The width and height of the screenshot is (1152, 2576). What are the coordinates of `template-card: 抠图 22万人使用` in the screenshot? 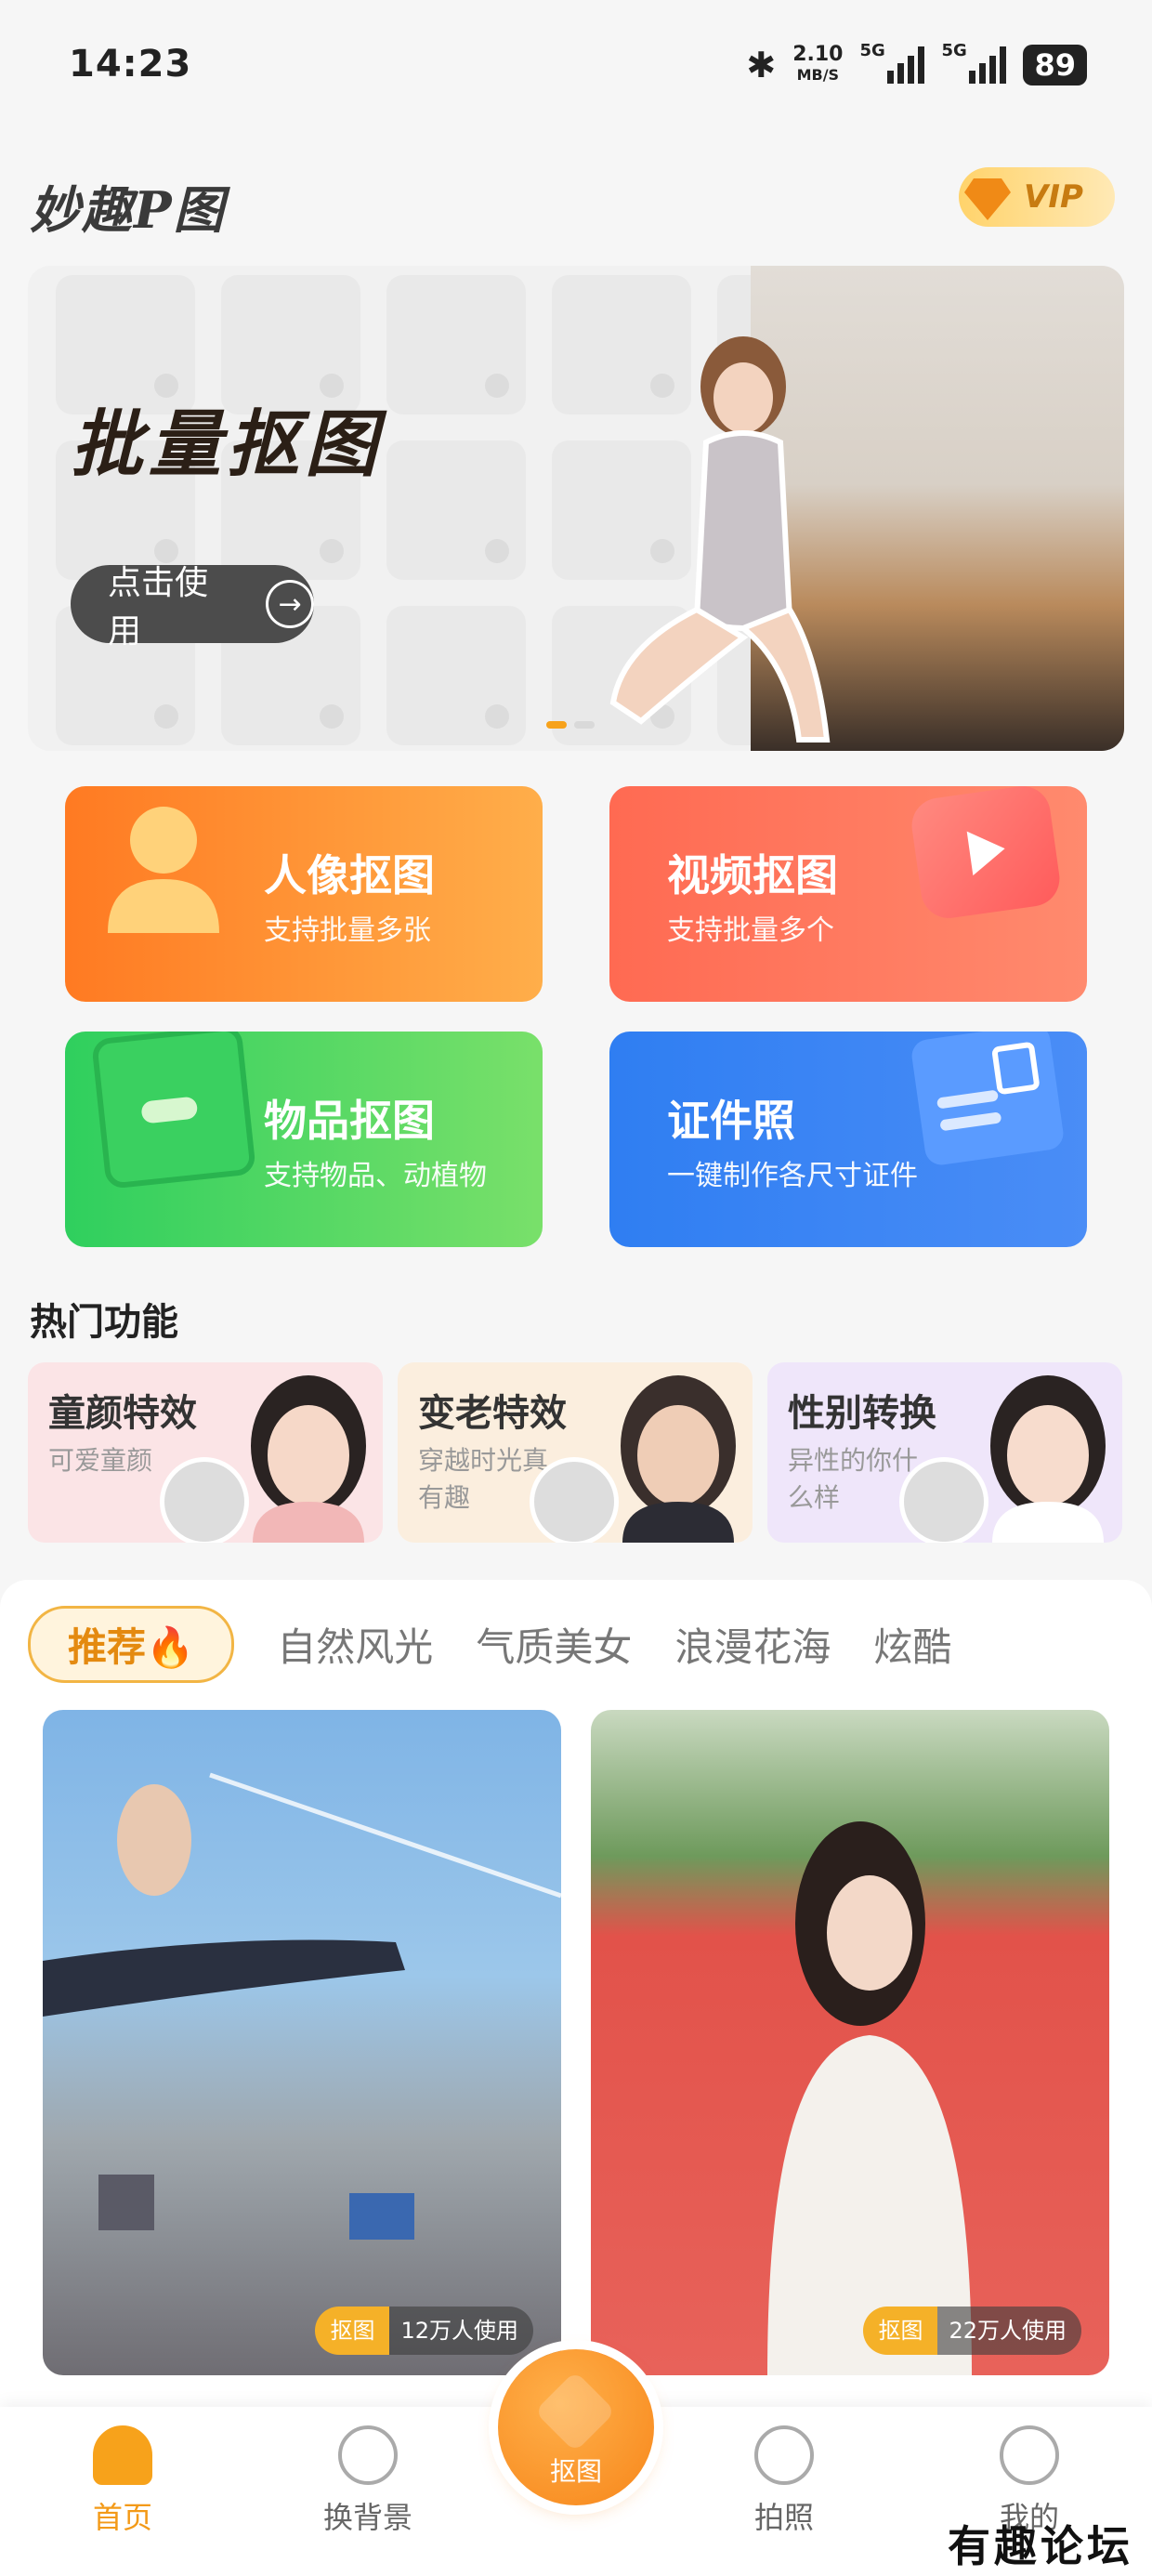 It's located at (850, 2042).